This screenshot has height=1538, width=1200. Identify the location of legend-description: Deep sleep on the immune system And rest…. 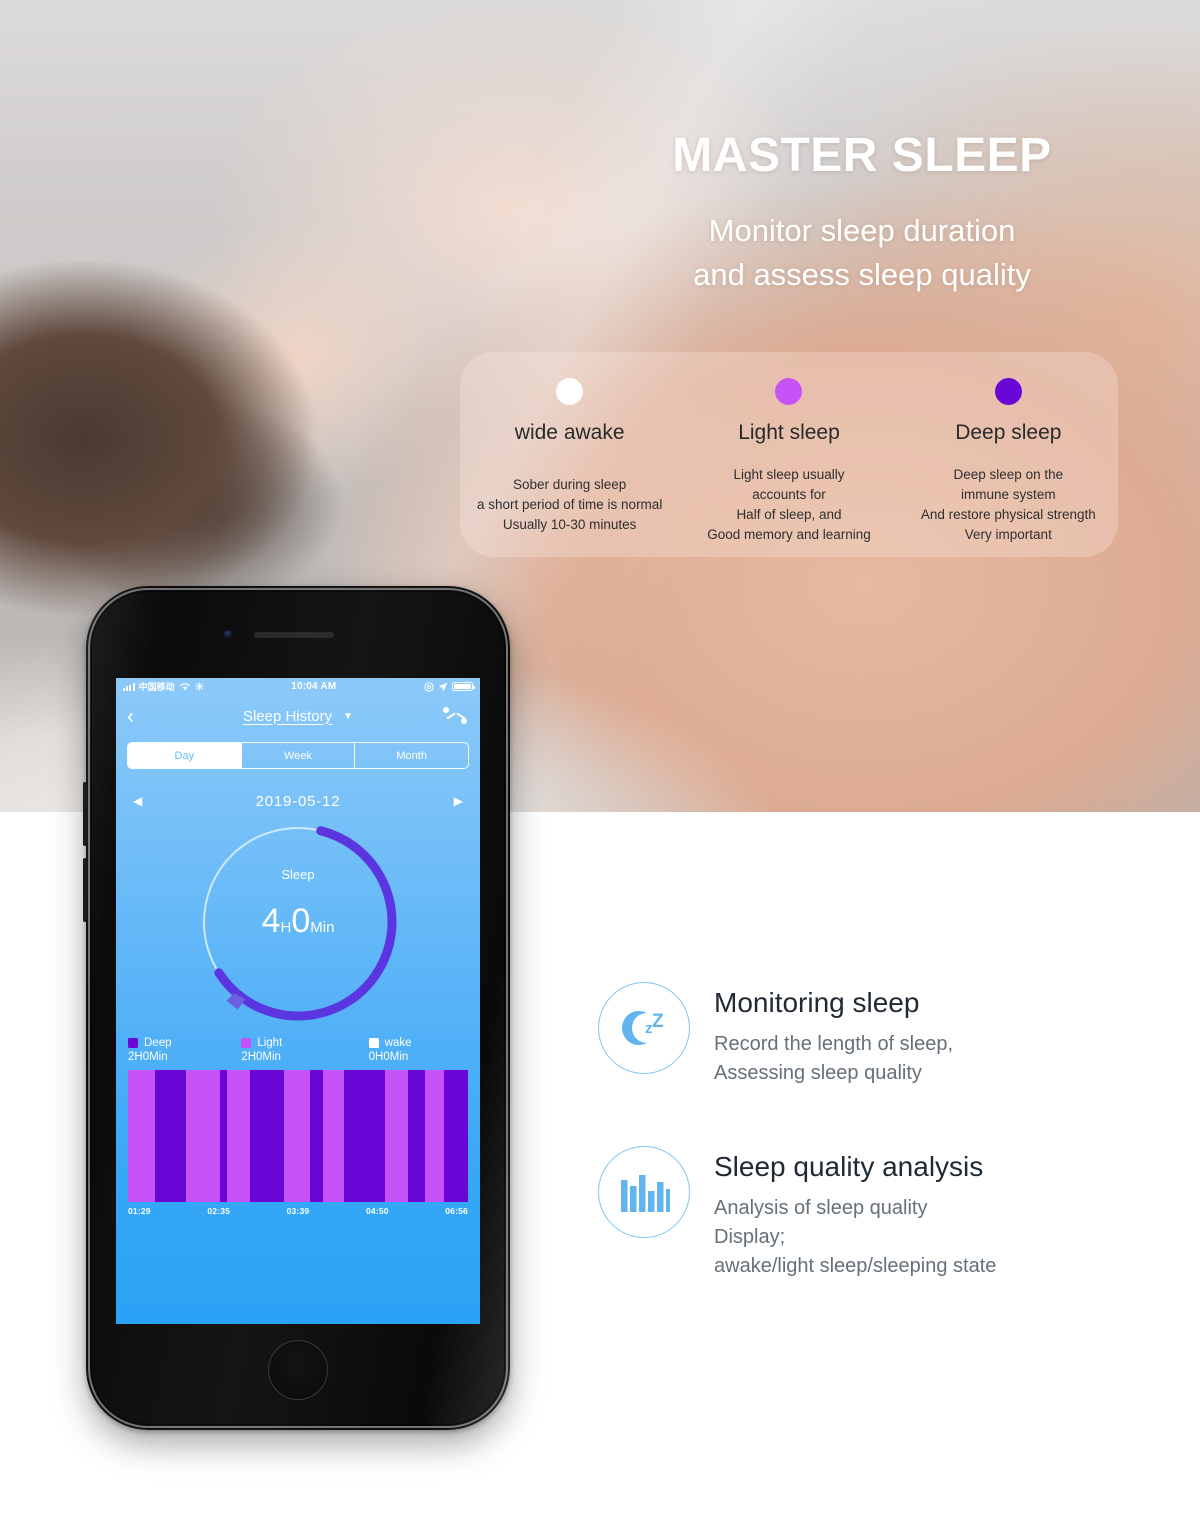
(1008, 504).